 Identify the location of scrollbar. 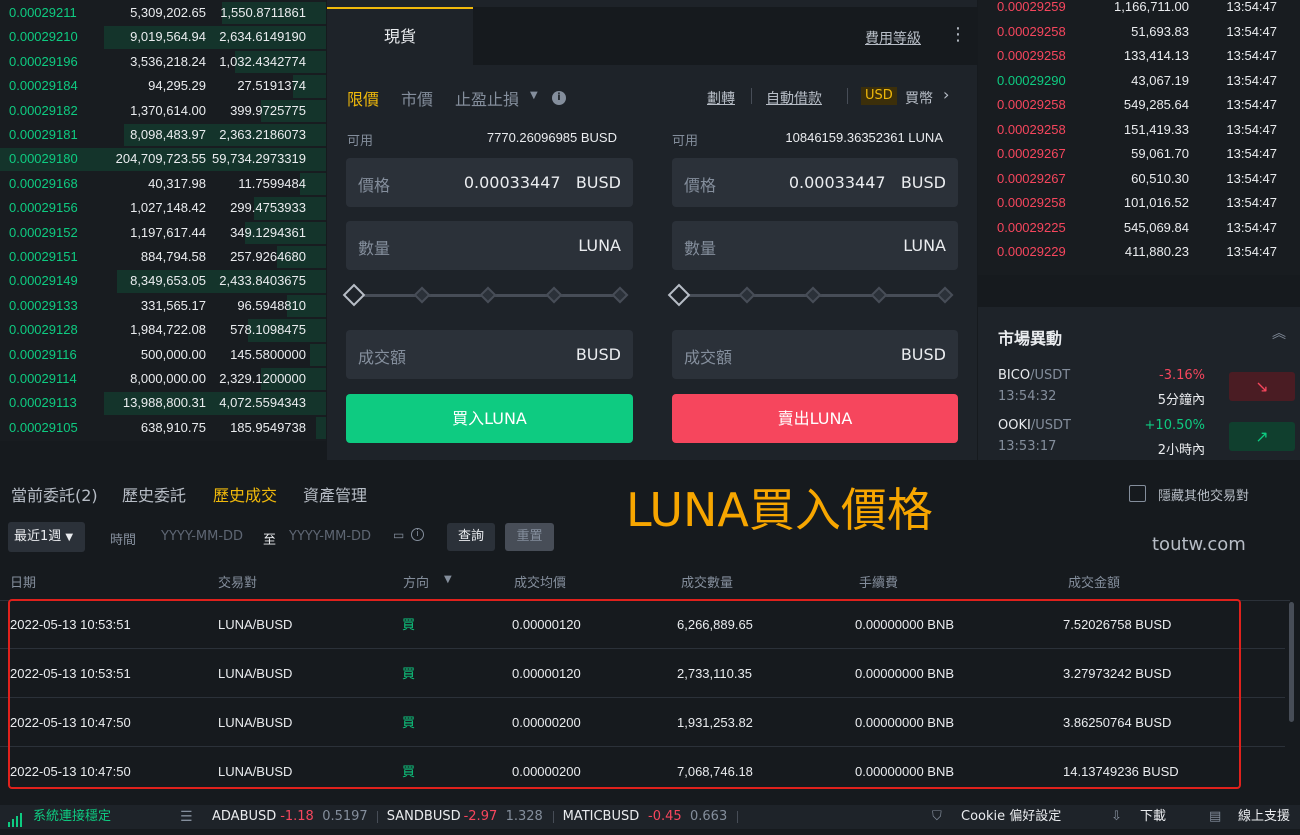
(1291, 662).